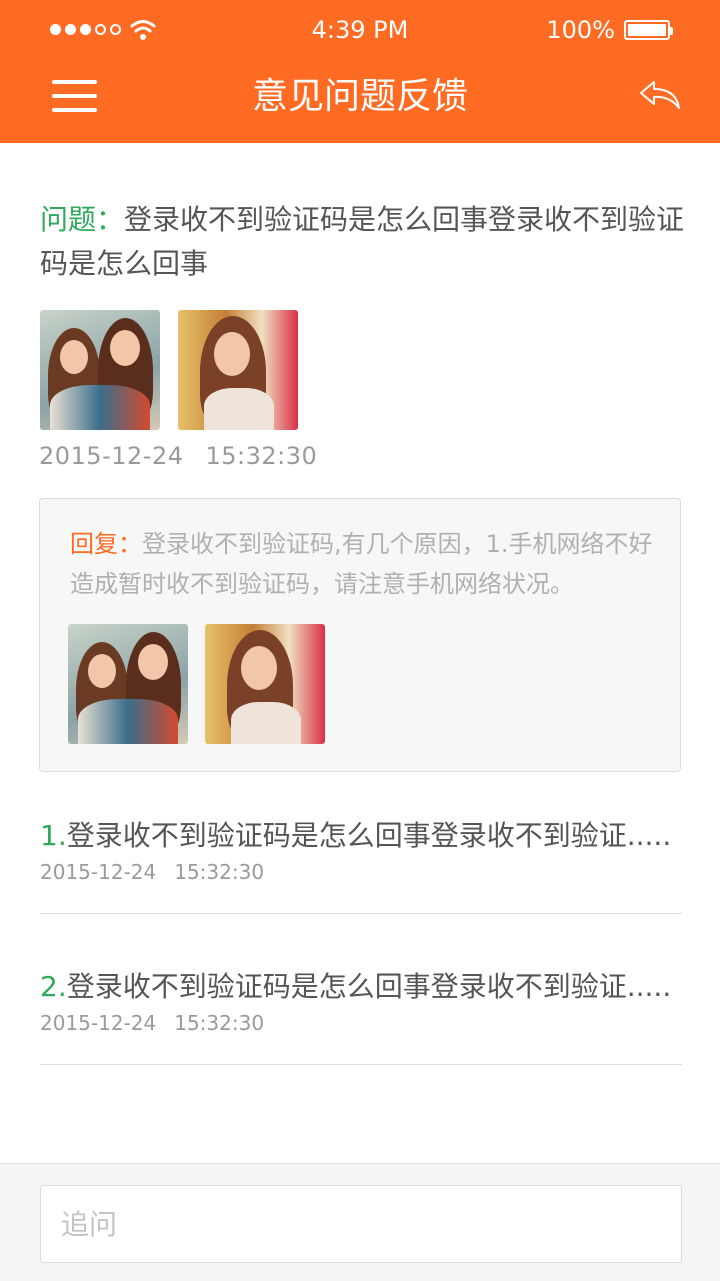  Describe the element at coordinates (360, 71) in the screenshot. I see `app-header: 4:39 PM 100% 意见问题反馈` at that location.